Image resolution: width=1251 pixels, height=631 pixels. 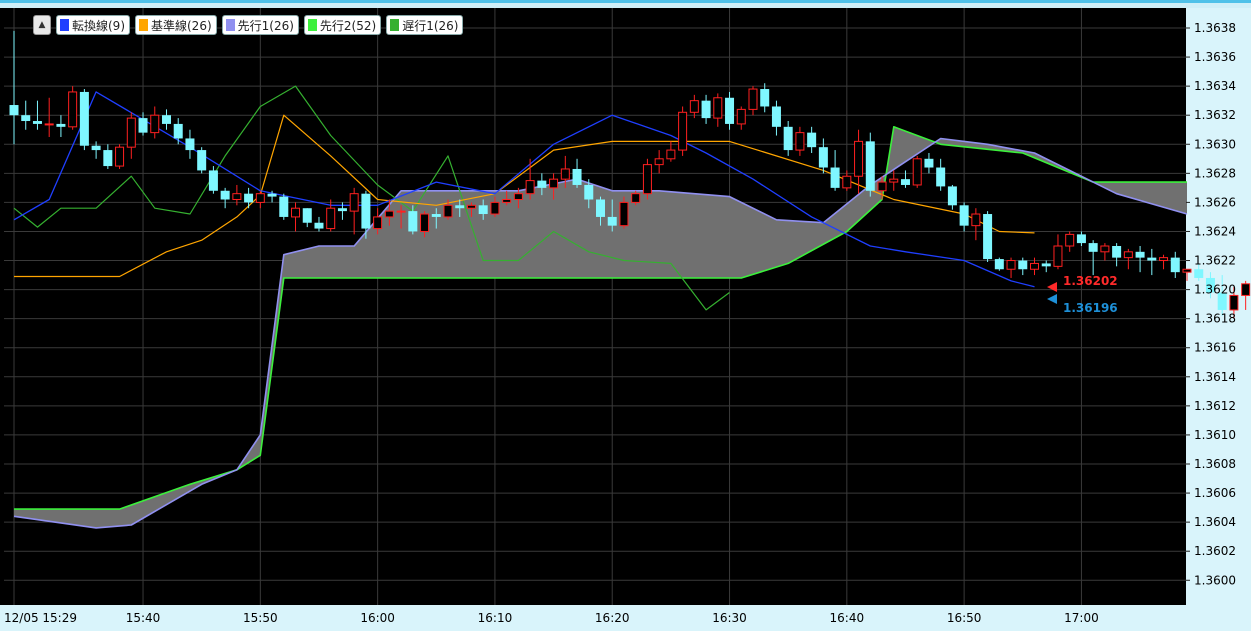 I want to click on legend-label-senkou-b: 先行2(52), so click(x=348, y=25).